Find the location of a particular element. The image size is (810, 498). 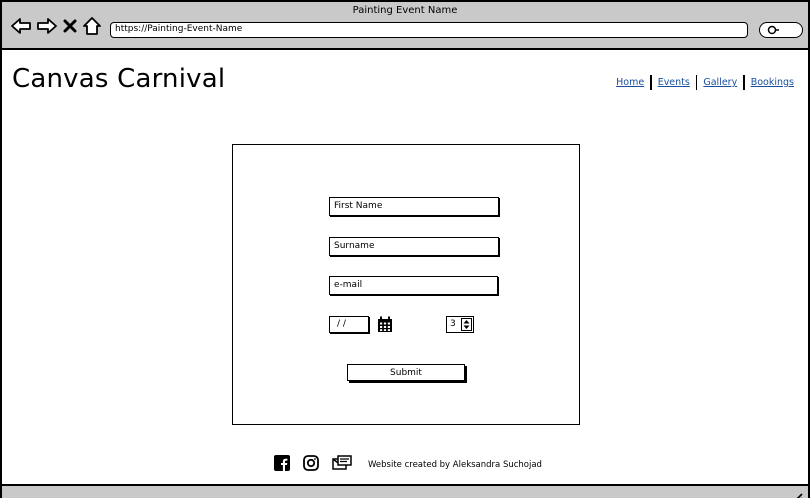

quantity-stepper: 3 is located at coordinates (460, 324).